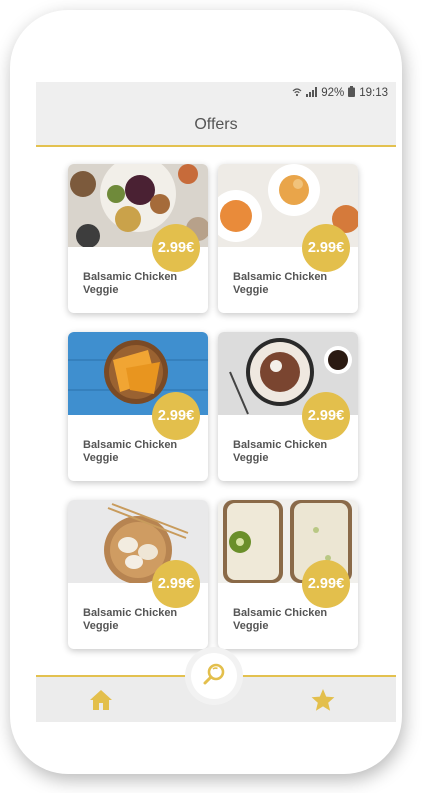  What do you see at coordinates (297, 93) in the screenshot?
I see `wifi-icon` at bounding box center [297, 93].